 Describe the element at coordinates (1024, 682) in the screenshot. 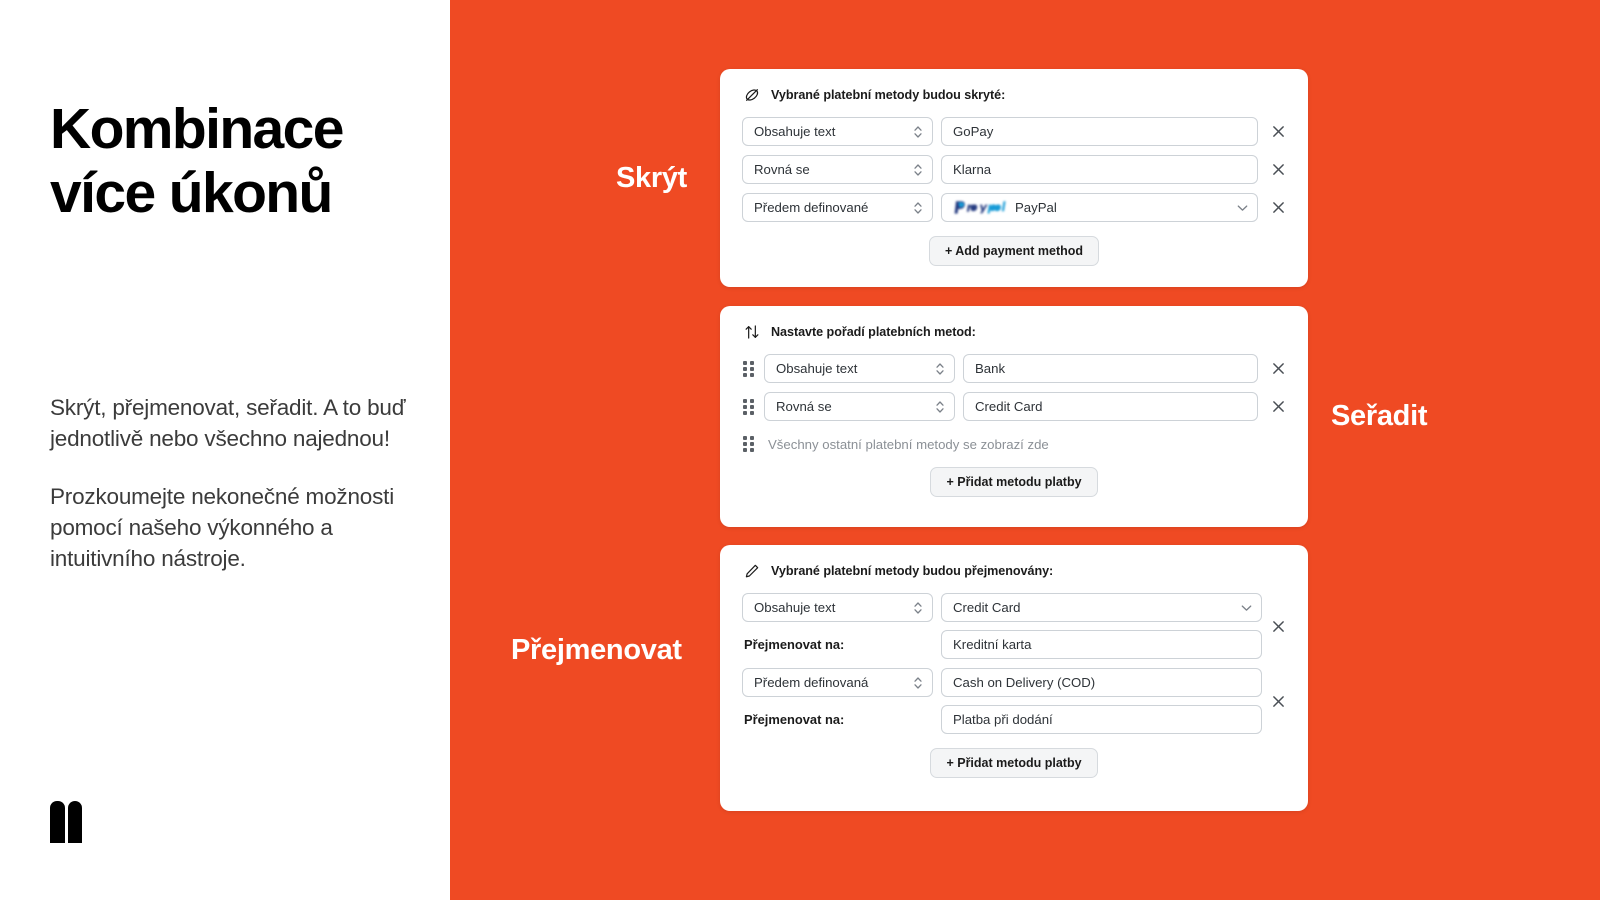

I see `rename-source-text-2: Cash on Delivery (COD)` at that location.